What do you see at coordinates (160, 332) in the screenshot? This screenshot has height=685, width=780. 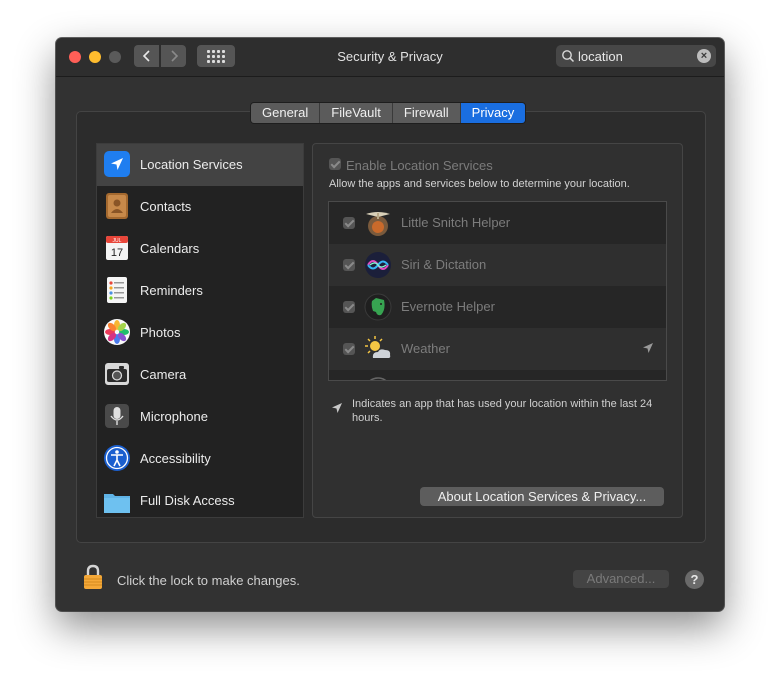 I see `sidebar-item-label: Photos` at bounding box center [160, 332].